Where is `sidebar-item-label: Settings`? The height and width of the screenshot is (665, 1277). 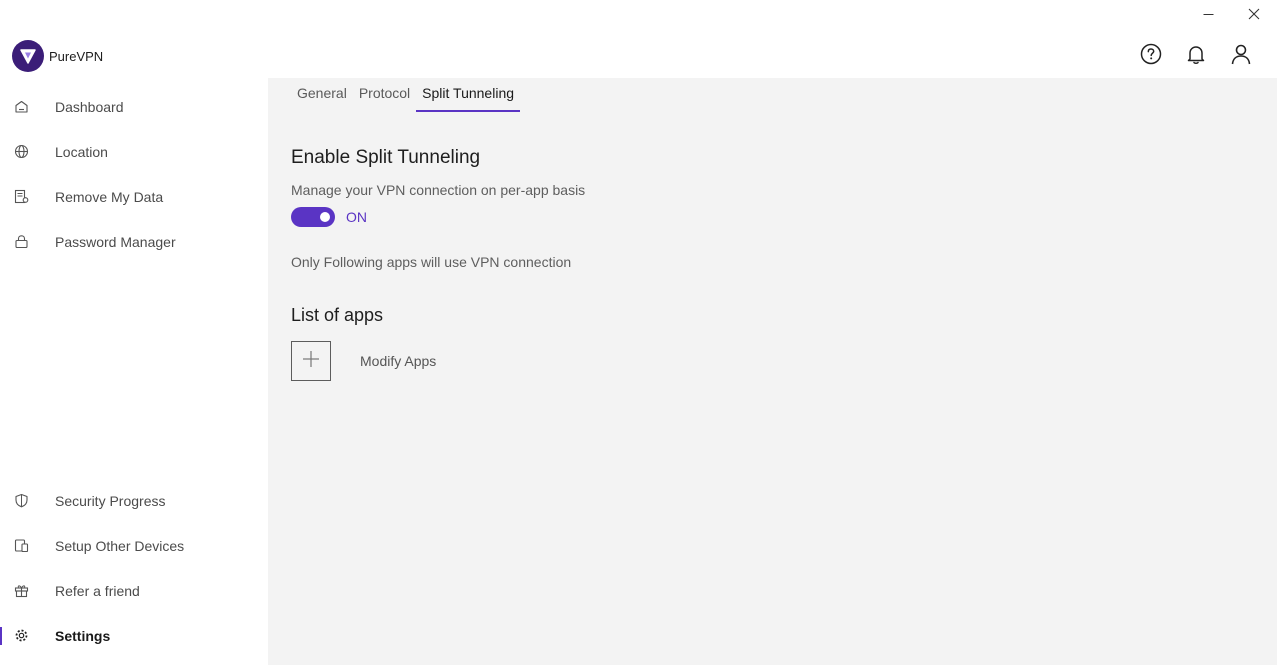
sidebar-item-label: Settings is located at coordinates (83, 636).